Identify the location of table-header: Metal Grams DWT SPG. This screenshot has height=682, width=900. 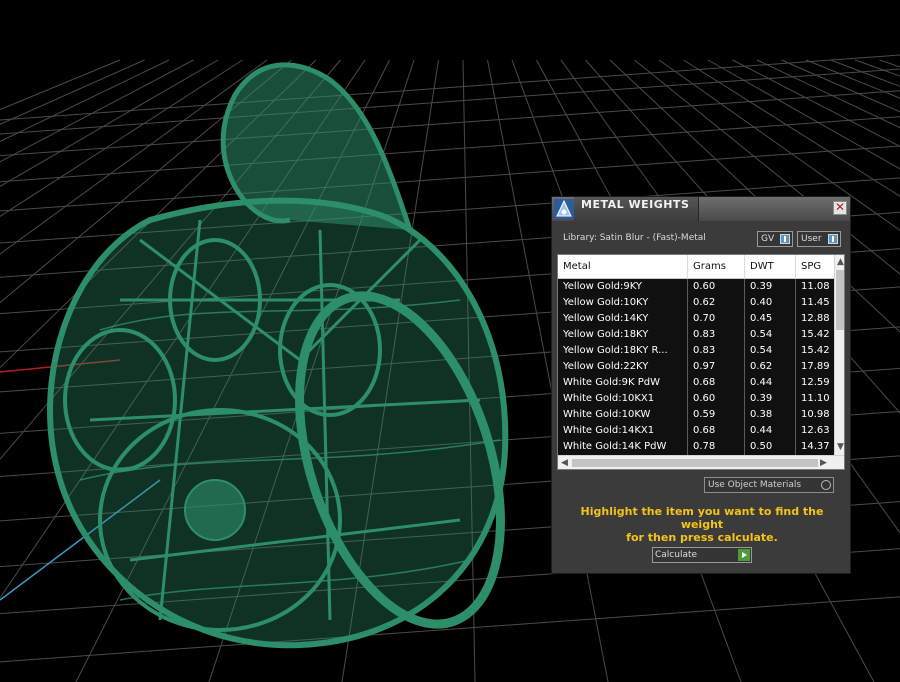
(696, 267).